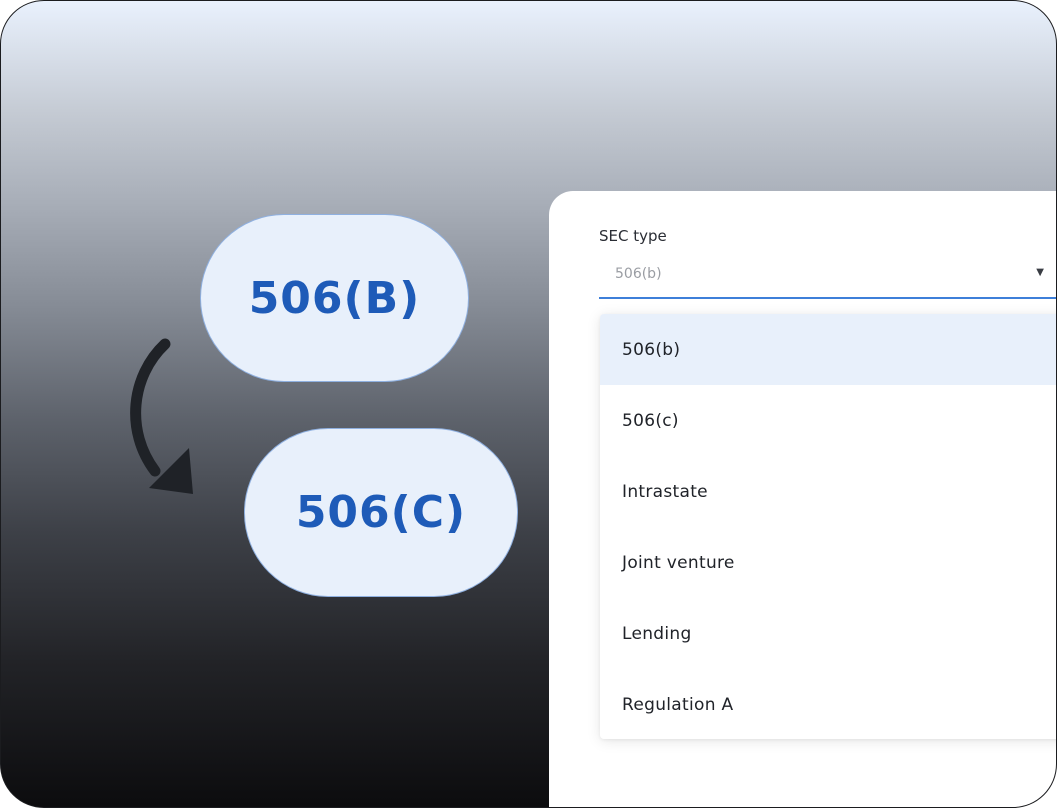 The image size is (1057, 808). Describe the element at coordinates (828, 349) in the screenshot. I see `option-506b: 506(b)` at that location.